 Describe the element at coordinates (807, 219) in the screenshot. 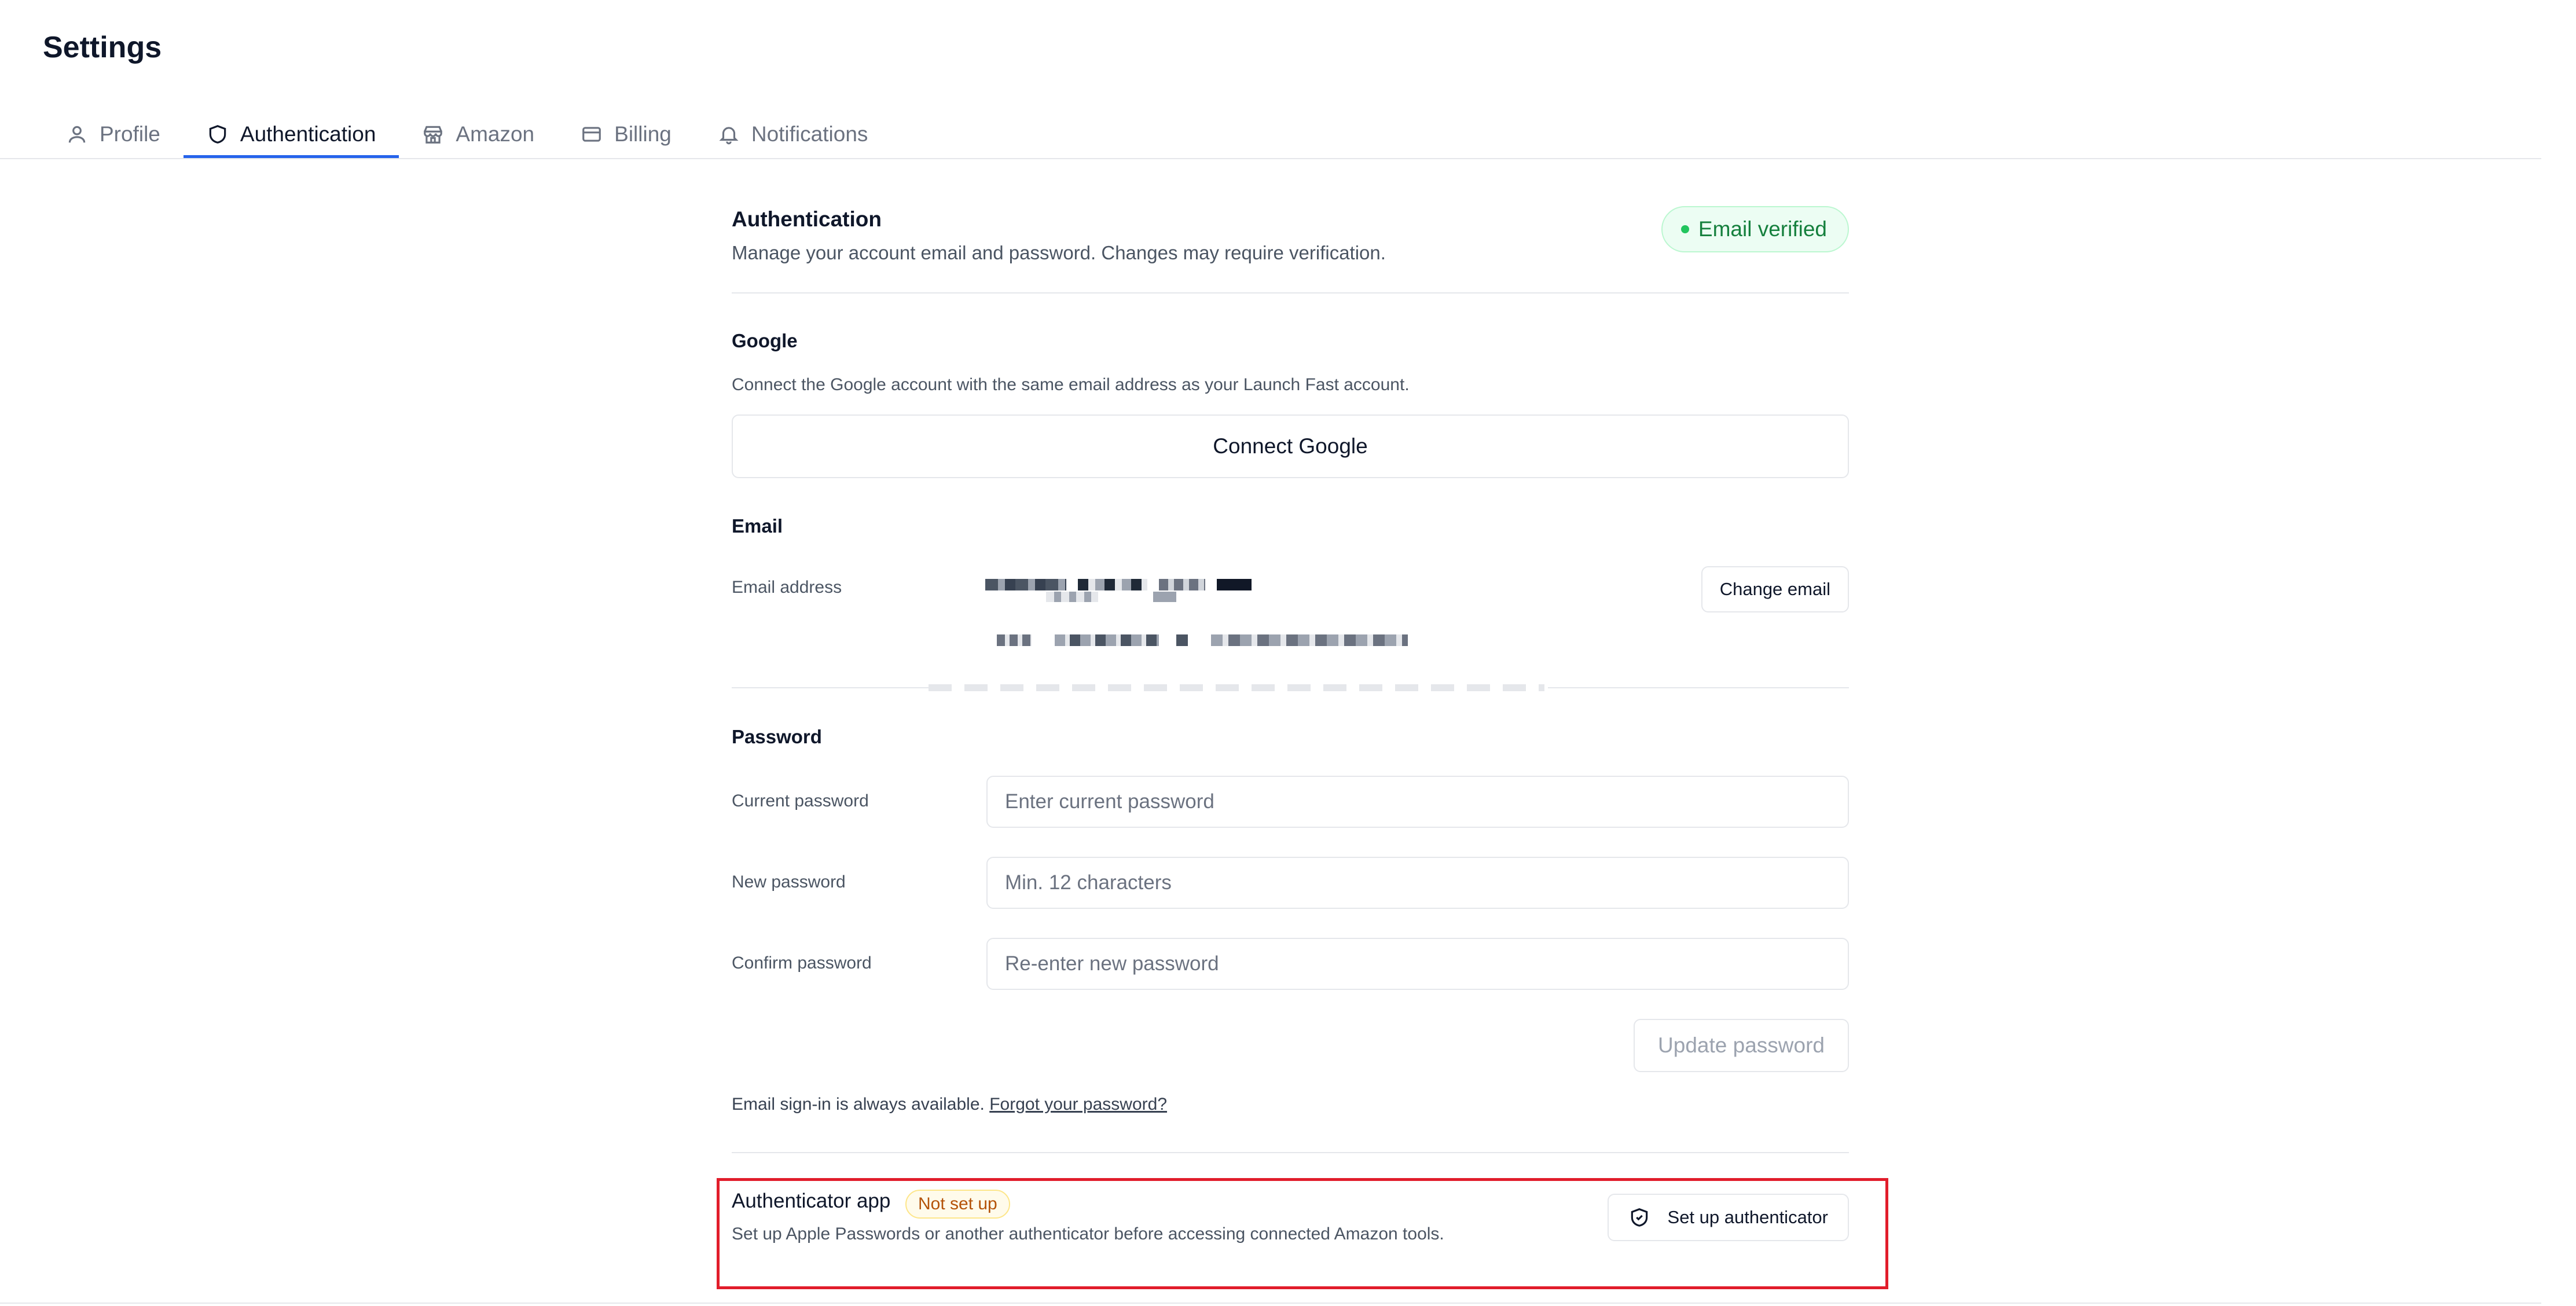

I see `section-title: Authentication` at that location.